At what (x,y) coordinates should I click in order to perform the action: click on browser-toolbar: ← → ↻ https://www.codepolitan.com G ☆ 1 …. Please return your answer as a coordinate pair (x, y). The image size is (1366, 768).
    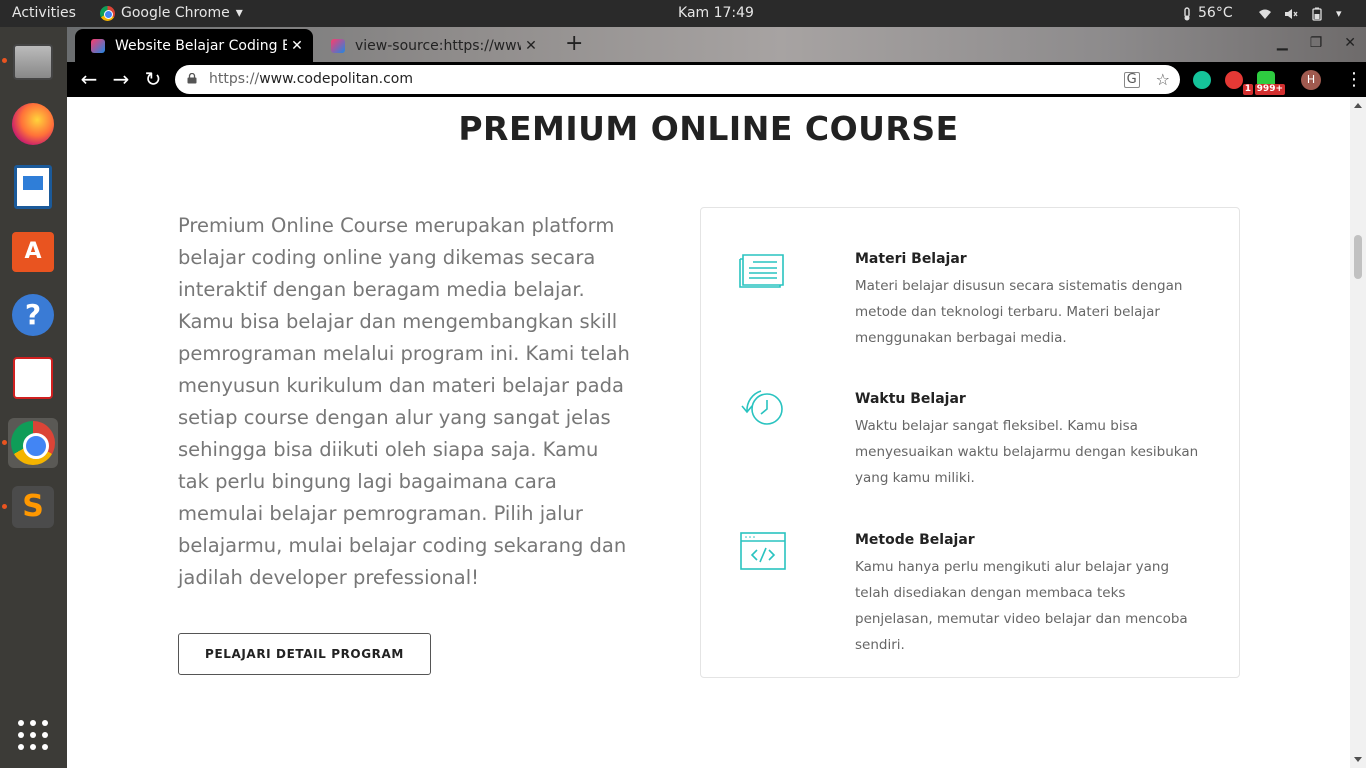
    Looking at the image, I should click on (716, 79).